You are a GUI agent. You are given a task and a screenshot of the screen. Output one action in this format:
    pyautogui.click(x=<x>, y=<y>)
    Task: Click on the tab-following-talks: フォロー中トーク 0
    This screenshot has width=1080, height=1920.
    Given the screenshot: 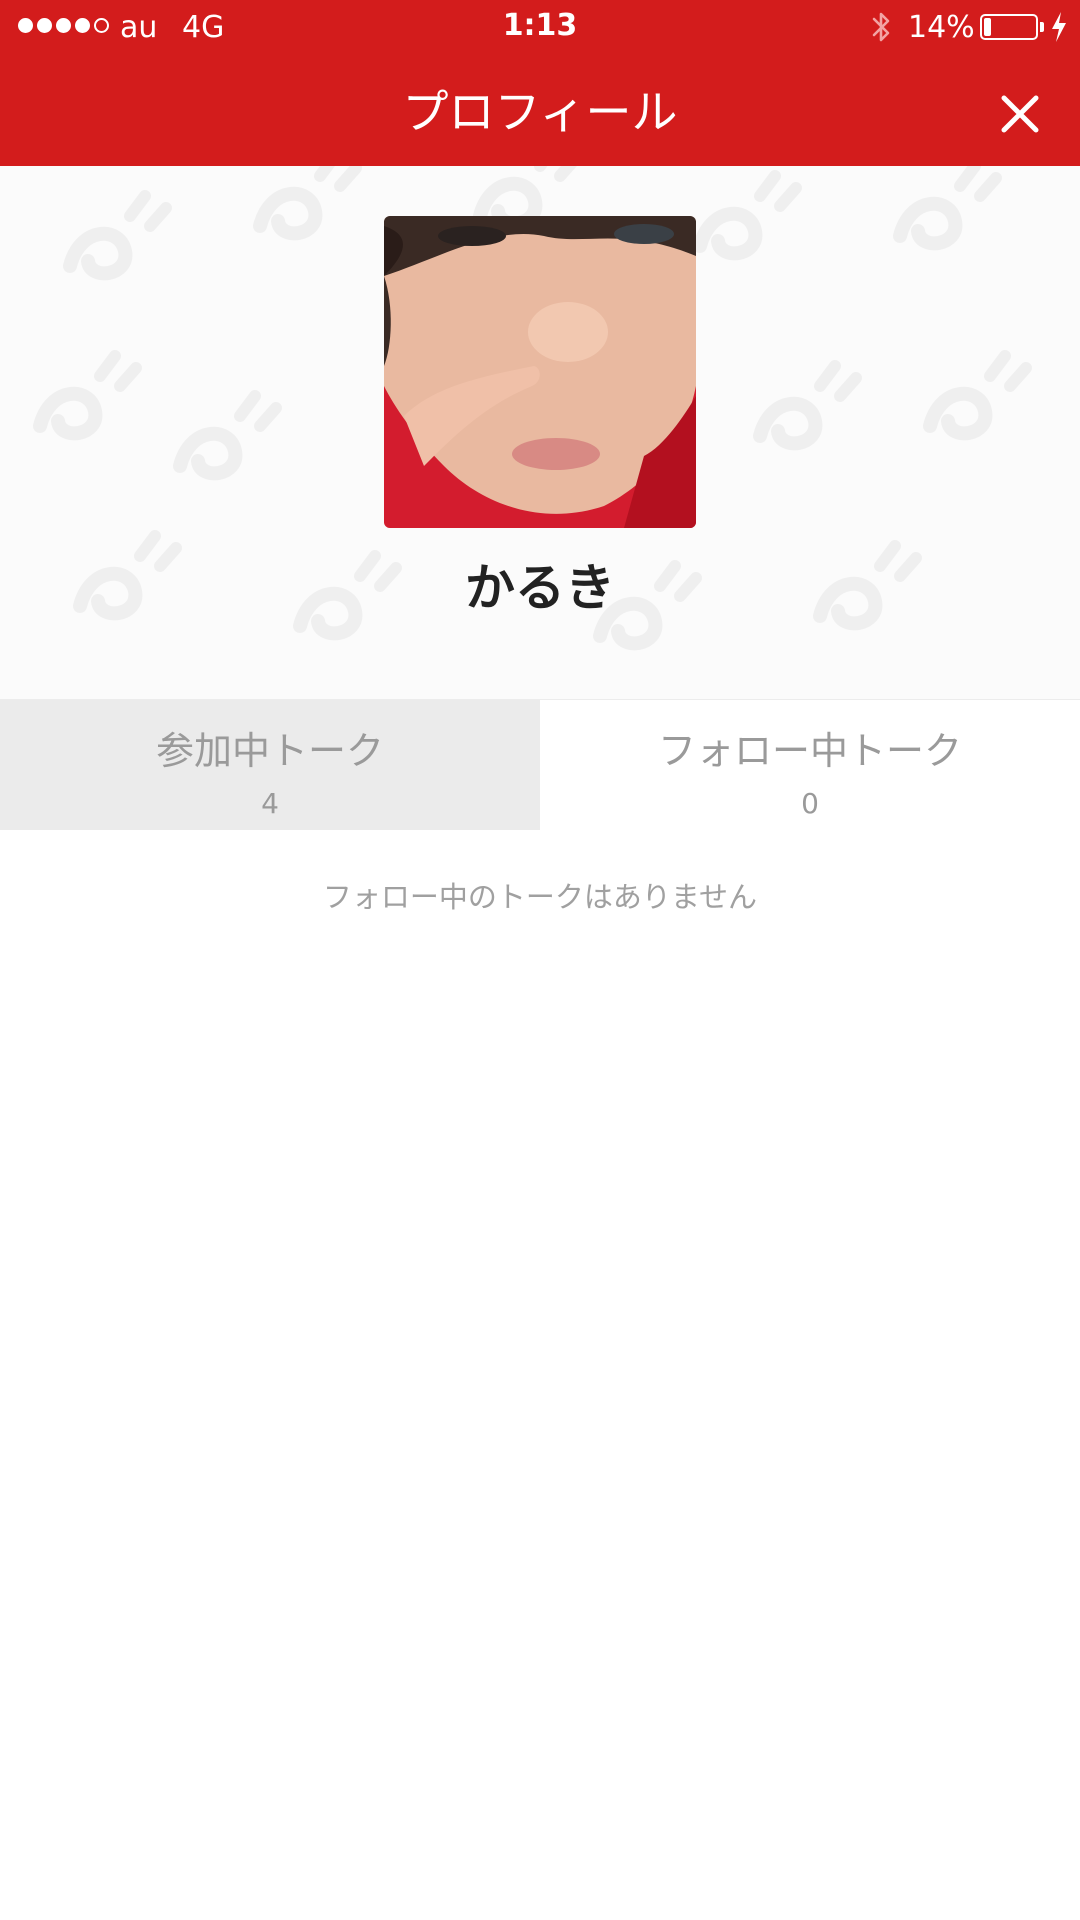 What is the action you would take?
    pyautogui.click(x=810, y=765)
    